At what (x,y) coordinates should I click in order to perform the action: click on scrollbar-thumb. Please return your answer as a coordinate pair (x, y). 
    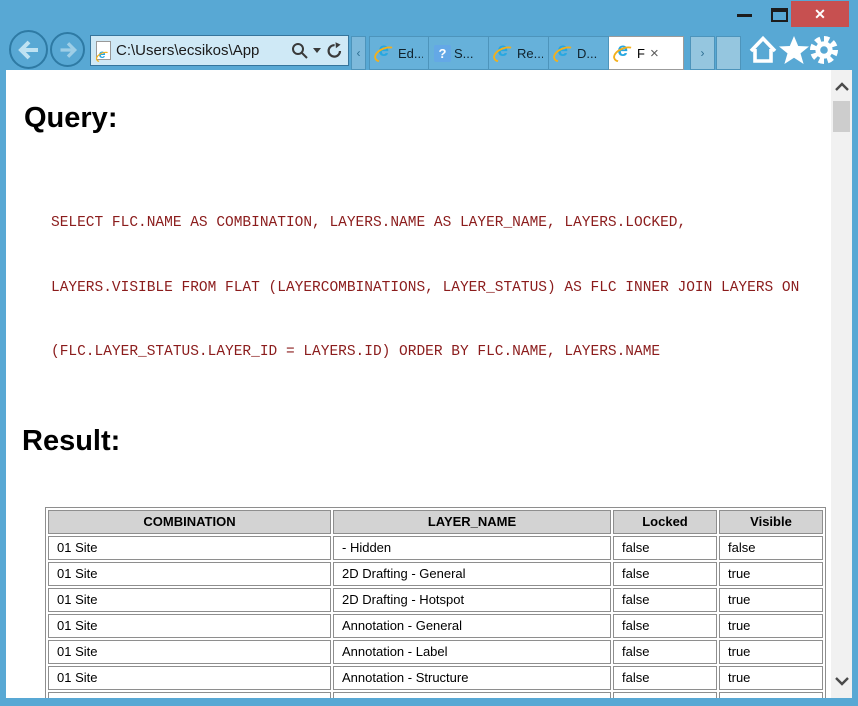
    Looking at the image, I should click on (841, 116).